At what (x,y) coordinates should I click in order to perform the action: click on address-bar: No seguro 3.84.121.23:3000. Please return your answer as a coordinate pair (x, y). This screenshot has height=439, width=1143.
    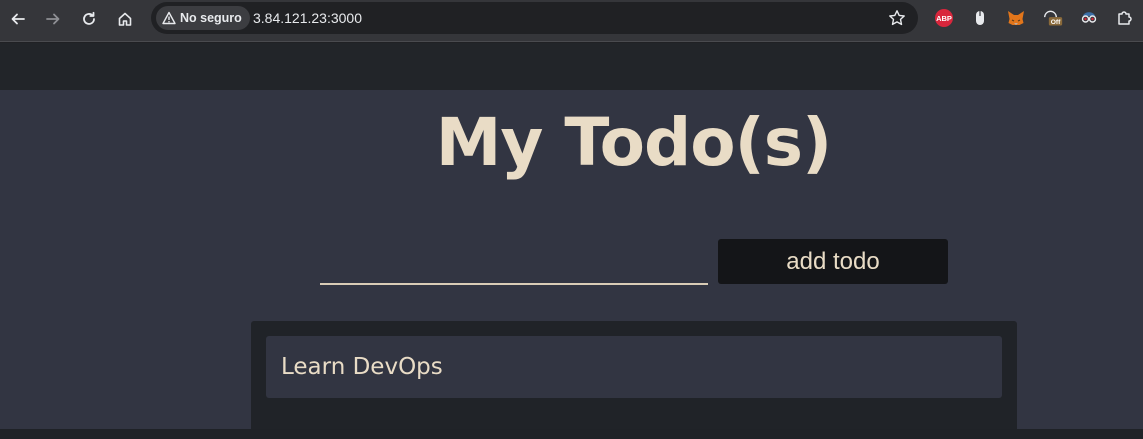
    Looking at the image, I should click on (534, 18).